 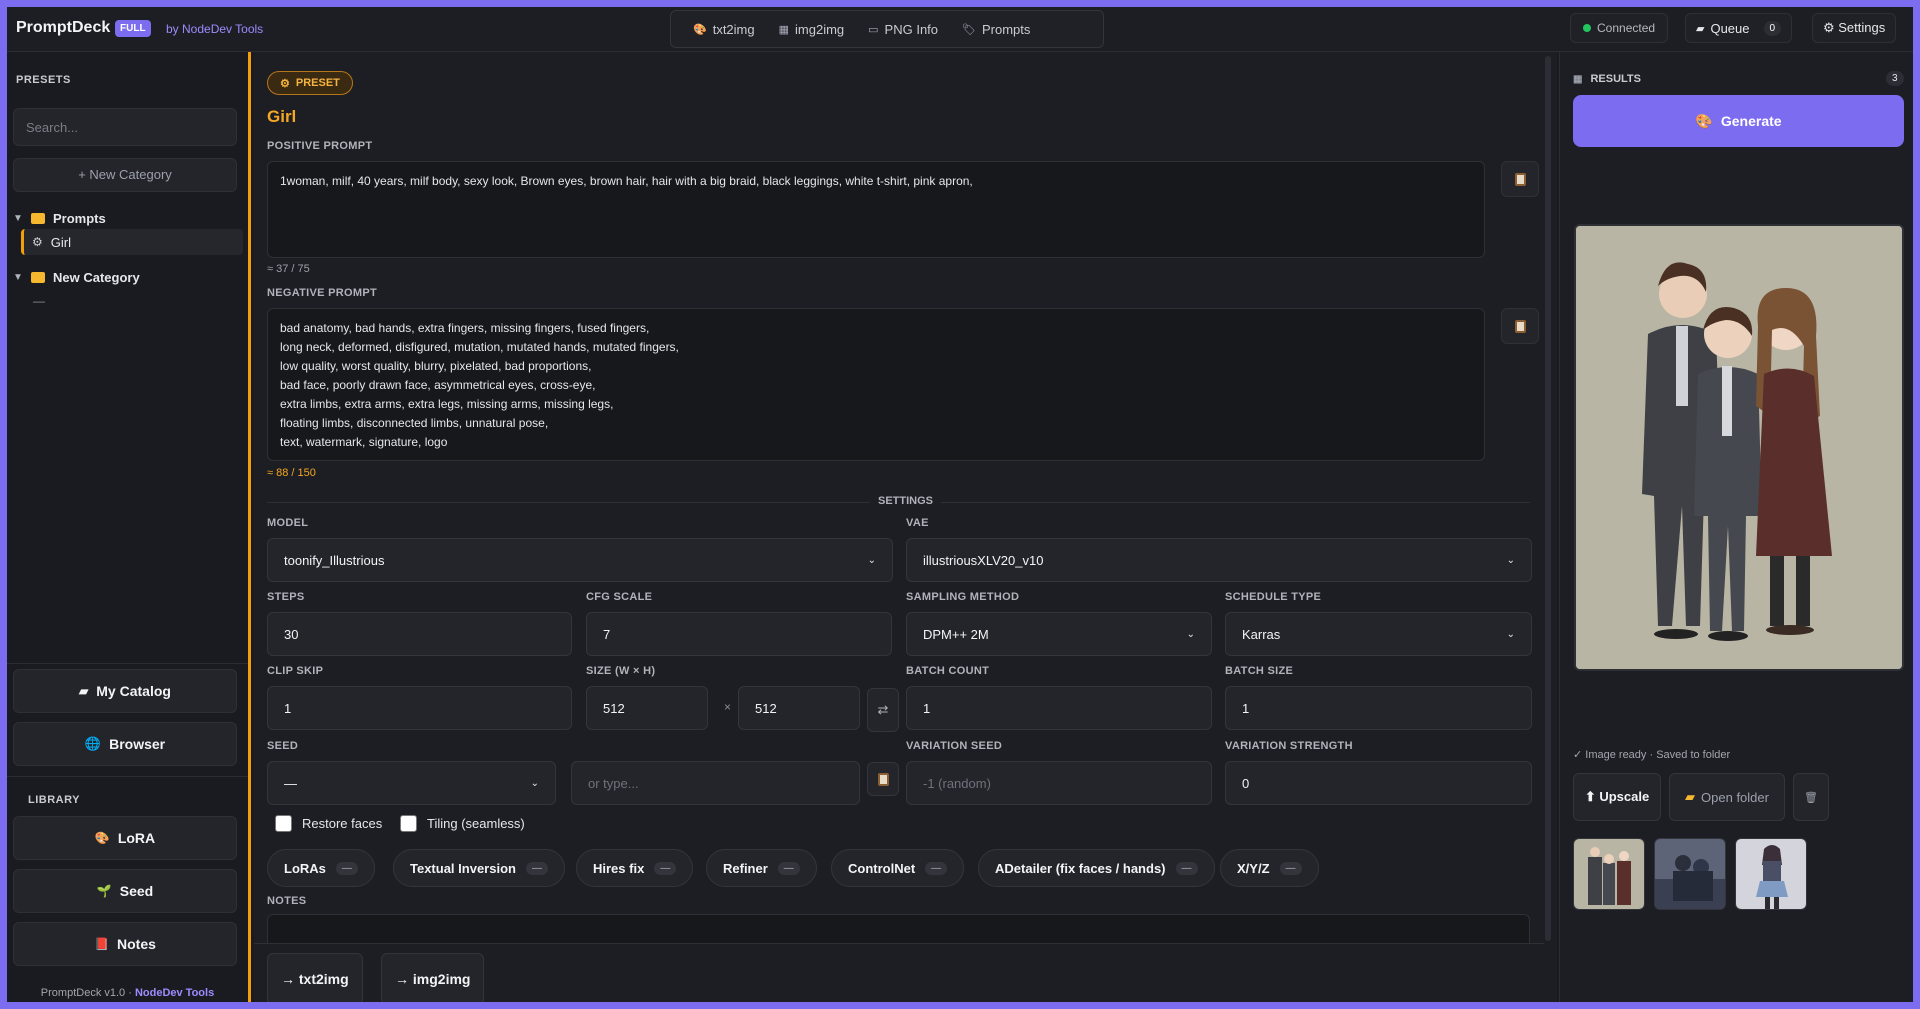 I want to click on preset-item-girl: ⚙ Girl, so click(x=132, y=242).